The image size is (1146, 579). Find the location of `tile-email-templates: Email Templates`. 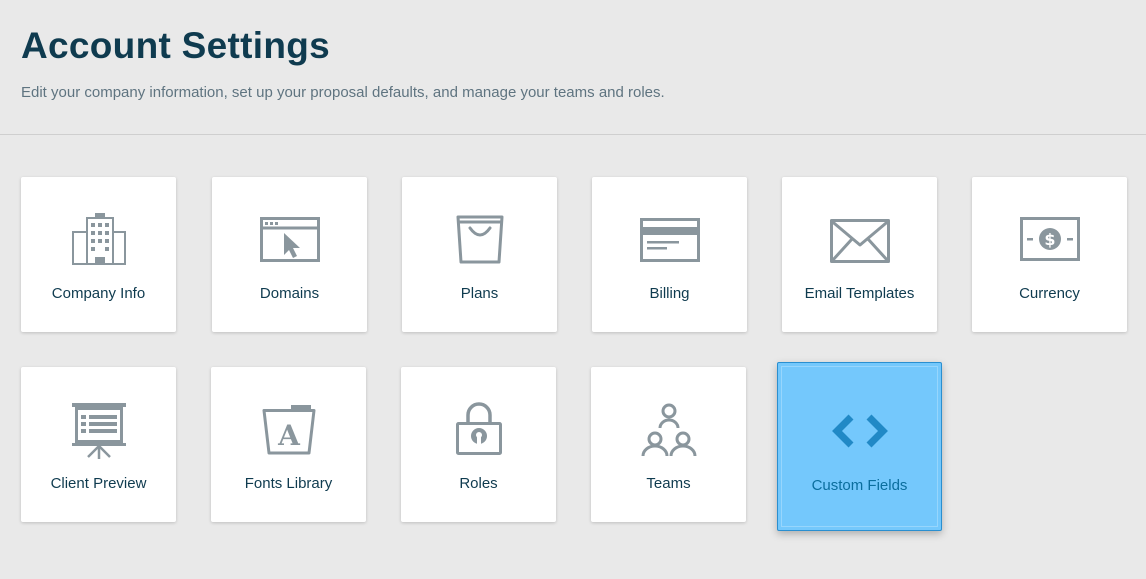

tile-email-templates: Email Templates is located at coordinates (859, 254).